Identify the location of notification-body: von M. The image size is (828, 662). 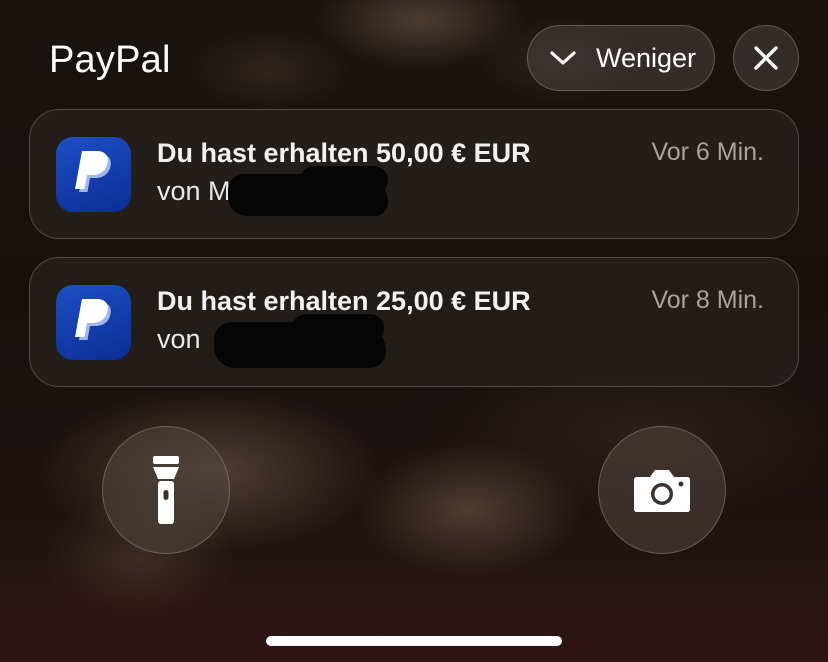
(194, 191).